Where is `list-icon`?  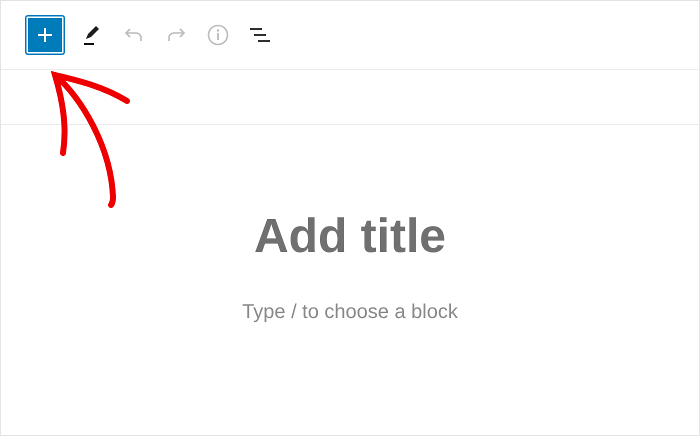
list-icon is located at coordinates (260, 35).